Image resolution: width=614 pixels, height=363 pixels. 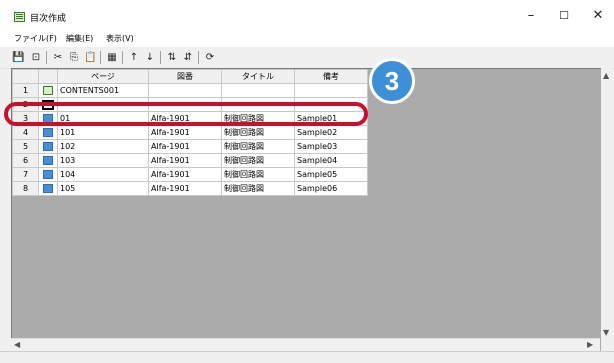 What do you see at coordinates (188, 57) in the screenshot?
I see `sort-descending-icon: ⇵` at bounding box center [188, 57].